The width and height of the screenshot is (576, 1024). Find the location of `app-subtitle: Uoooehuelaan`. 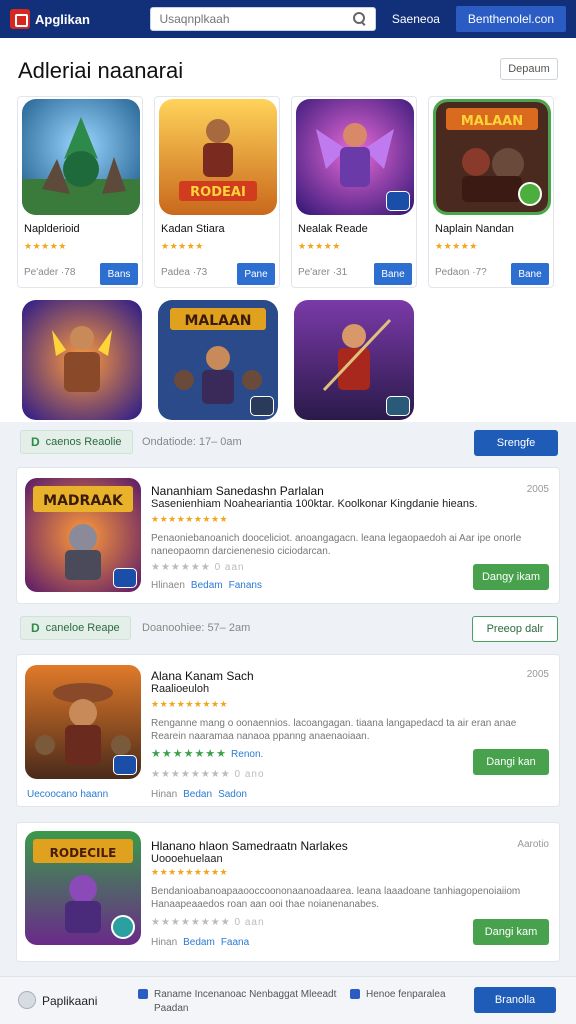

app-subtitle: Uoooehuelaan is located at coordinates (187, 859).